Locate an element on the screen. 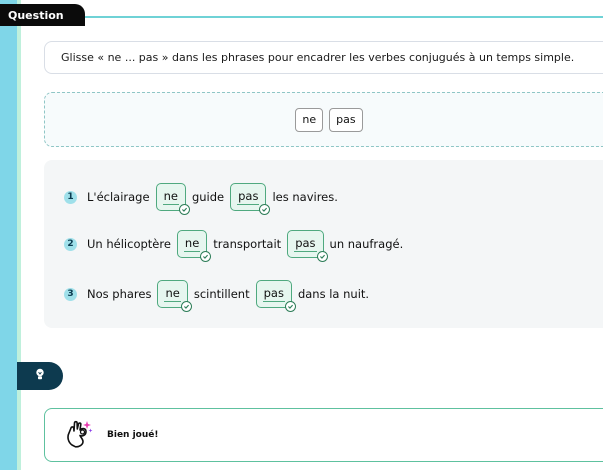 This screenshot has height=470, width=603. feedback-box: Bien joué! is located at coordinates (323, 435).